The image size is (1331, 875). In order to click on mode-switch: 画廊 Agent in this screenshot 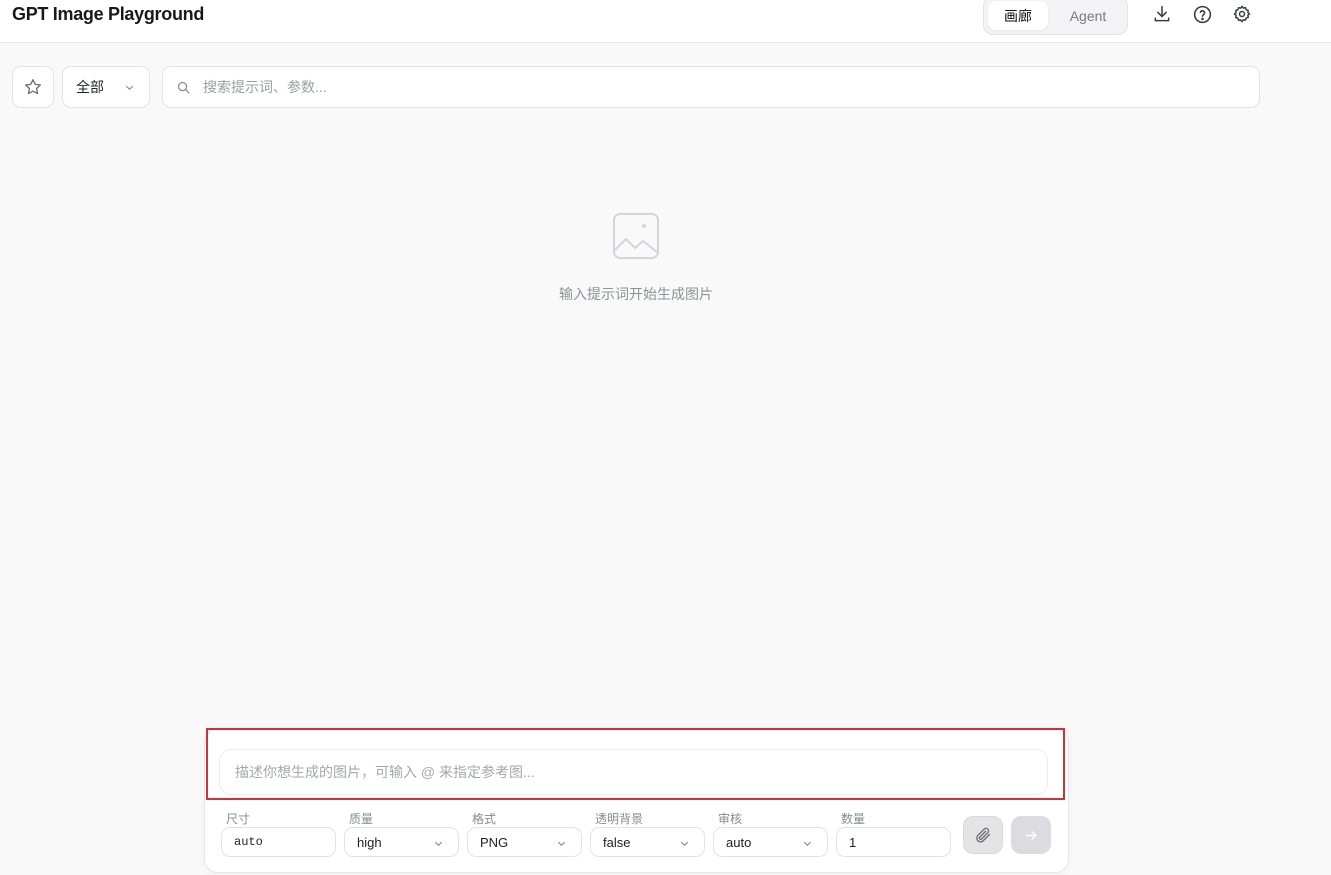, I will do `click(1055, 17)`.